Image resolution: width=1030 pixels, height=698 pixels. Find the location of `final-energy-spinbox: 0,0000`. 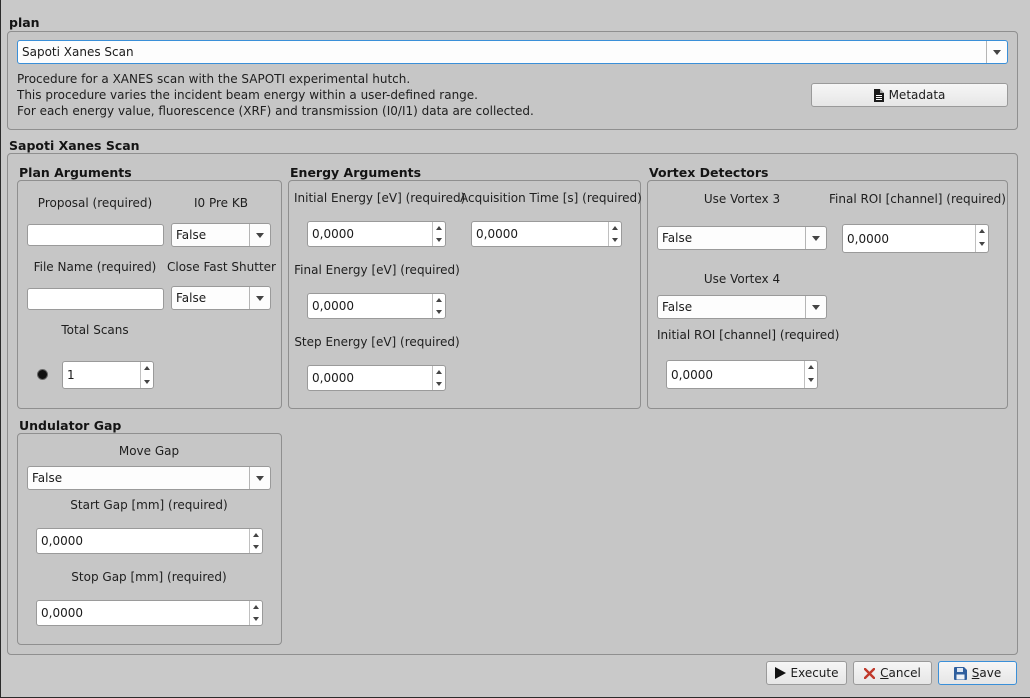

final-energy-spinbox: 0,0000 is located at coordinates (376, 306).